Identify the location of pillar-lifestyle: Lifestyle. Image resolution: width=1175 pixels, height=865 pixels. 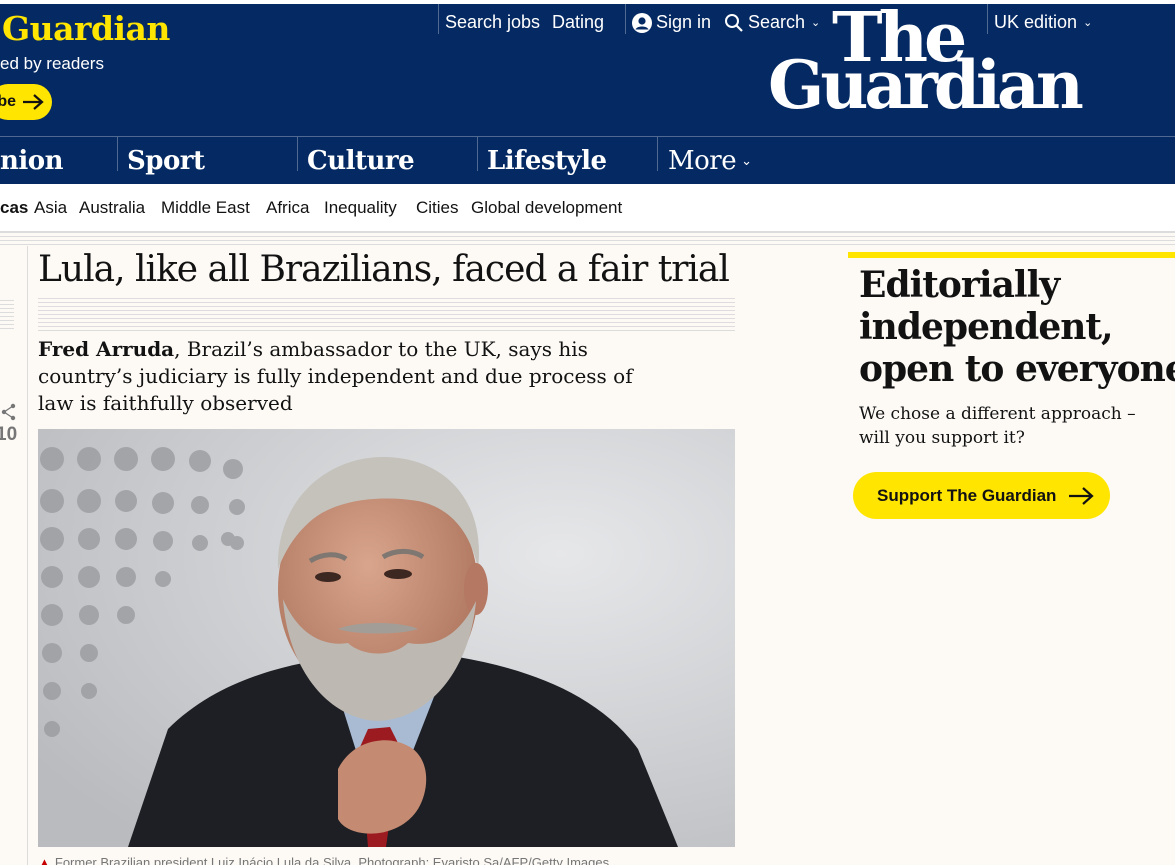
(547, 160).